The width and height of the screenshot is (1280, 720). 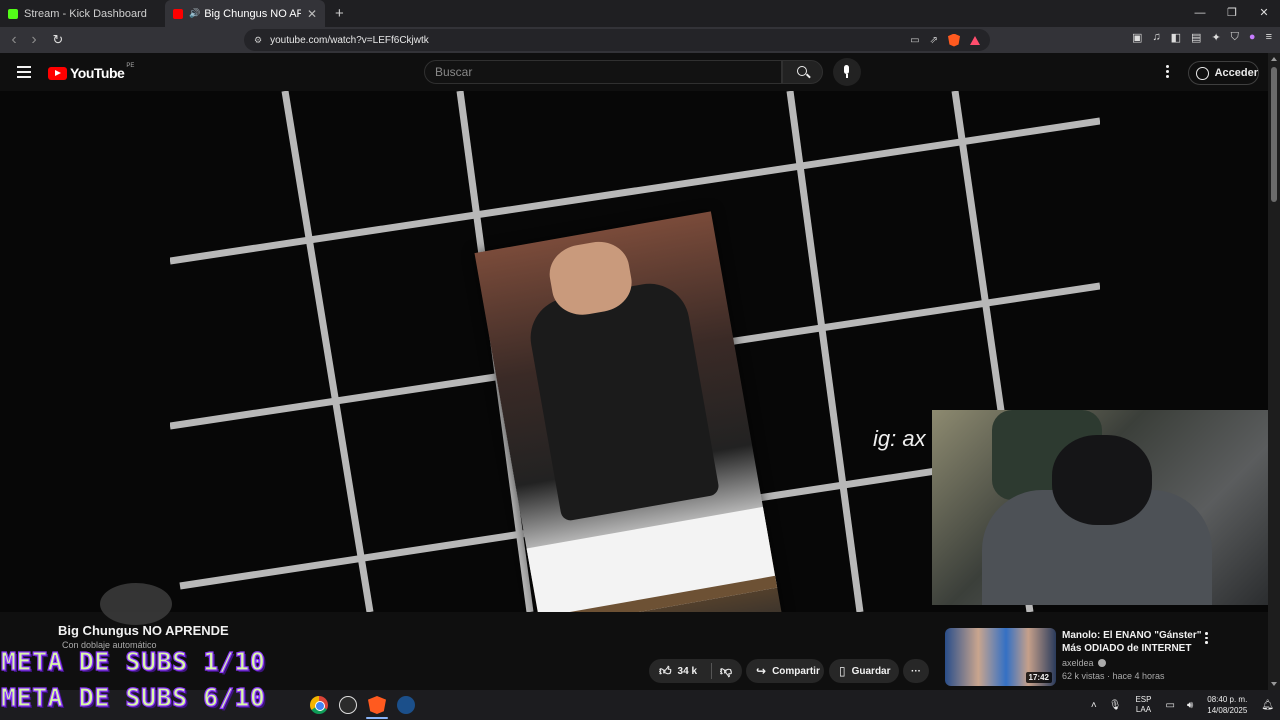 I want to click on back-button: ‹, so click(x=14, y=40).